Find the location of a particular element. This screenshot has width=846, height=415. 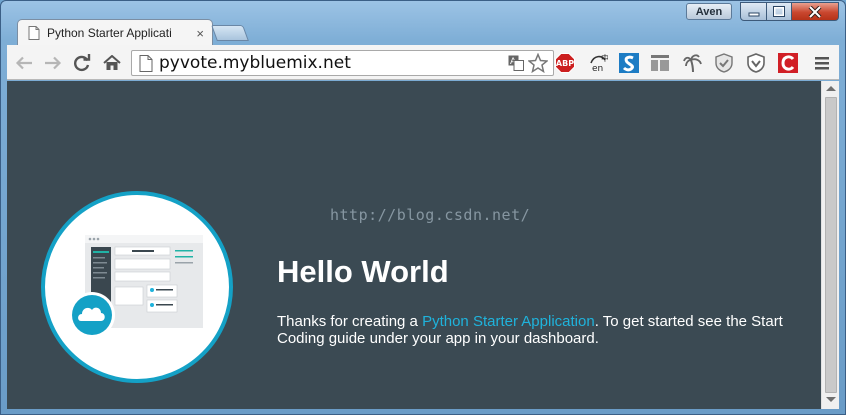

reload-button is located at coordinates (82, 63).